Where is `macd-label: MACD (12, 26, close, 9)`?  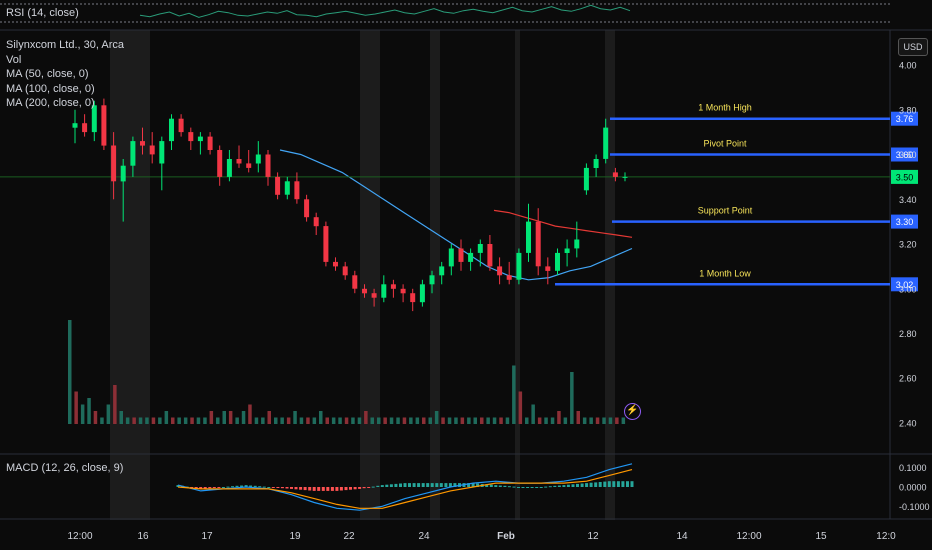
macd-label: MACD (12, 26, close, 9) is located at coordinates (64, 468).